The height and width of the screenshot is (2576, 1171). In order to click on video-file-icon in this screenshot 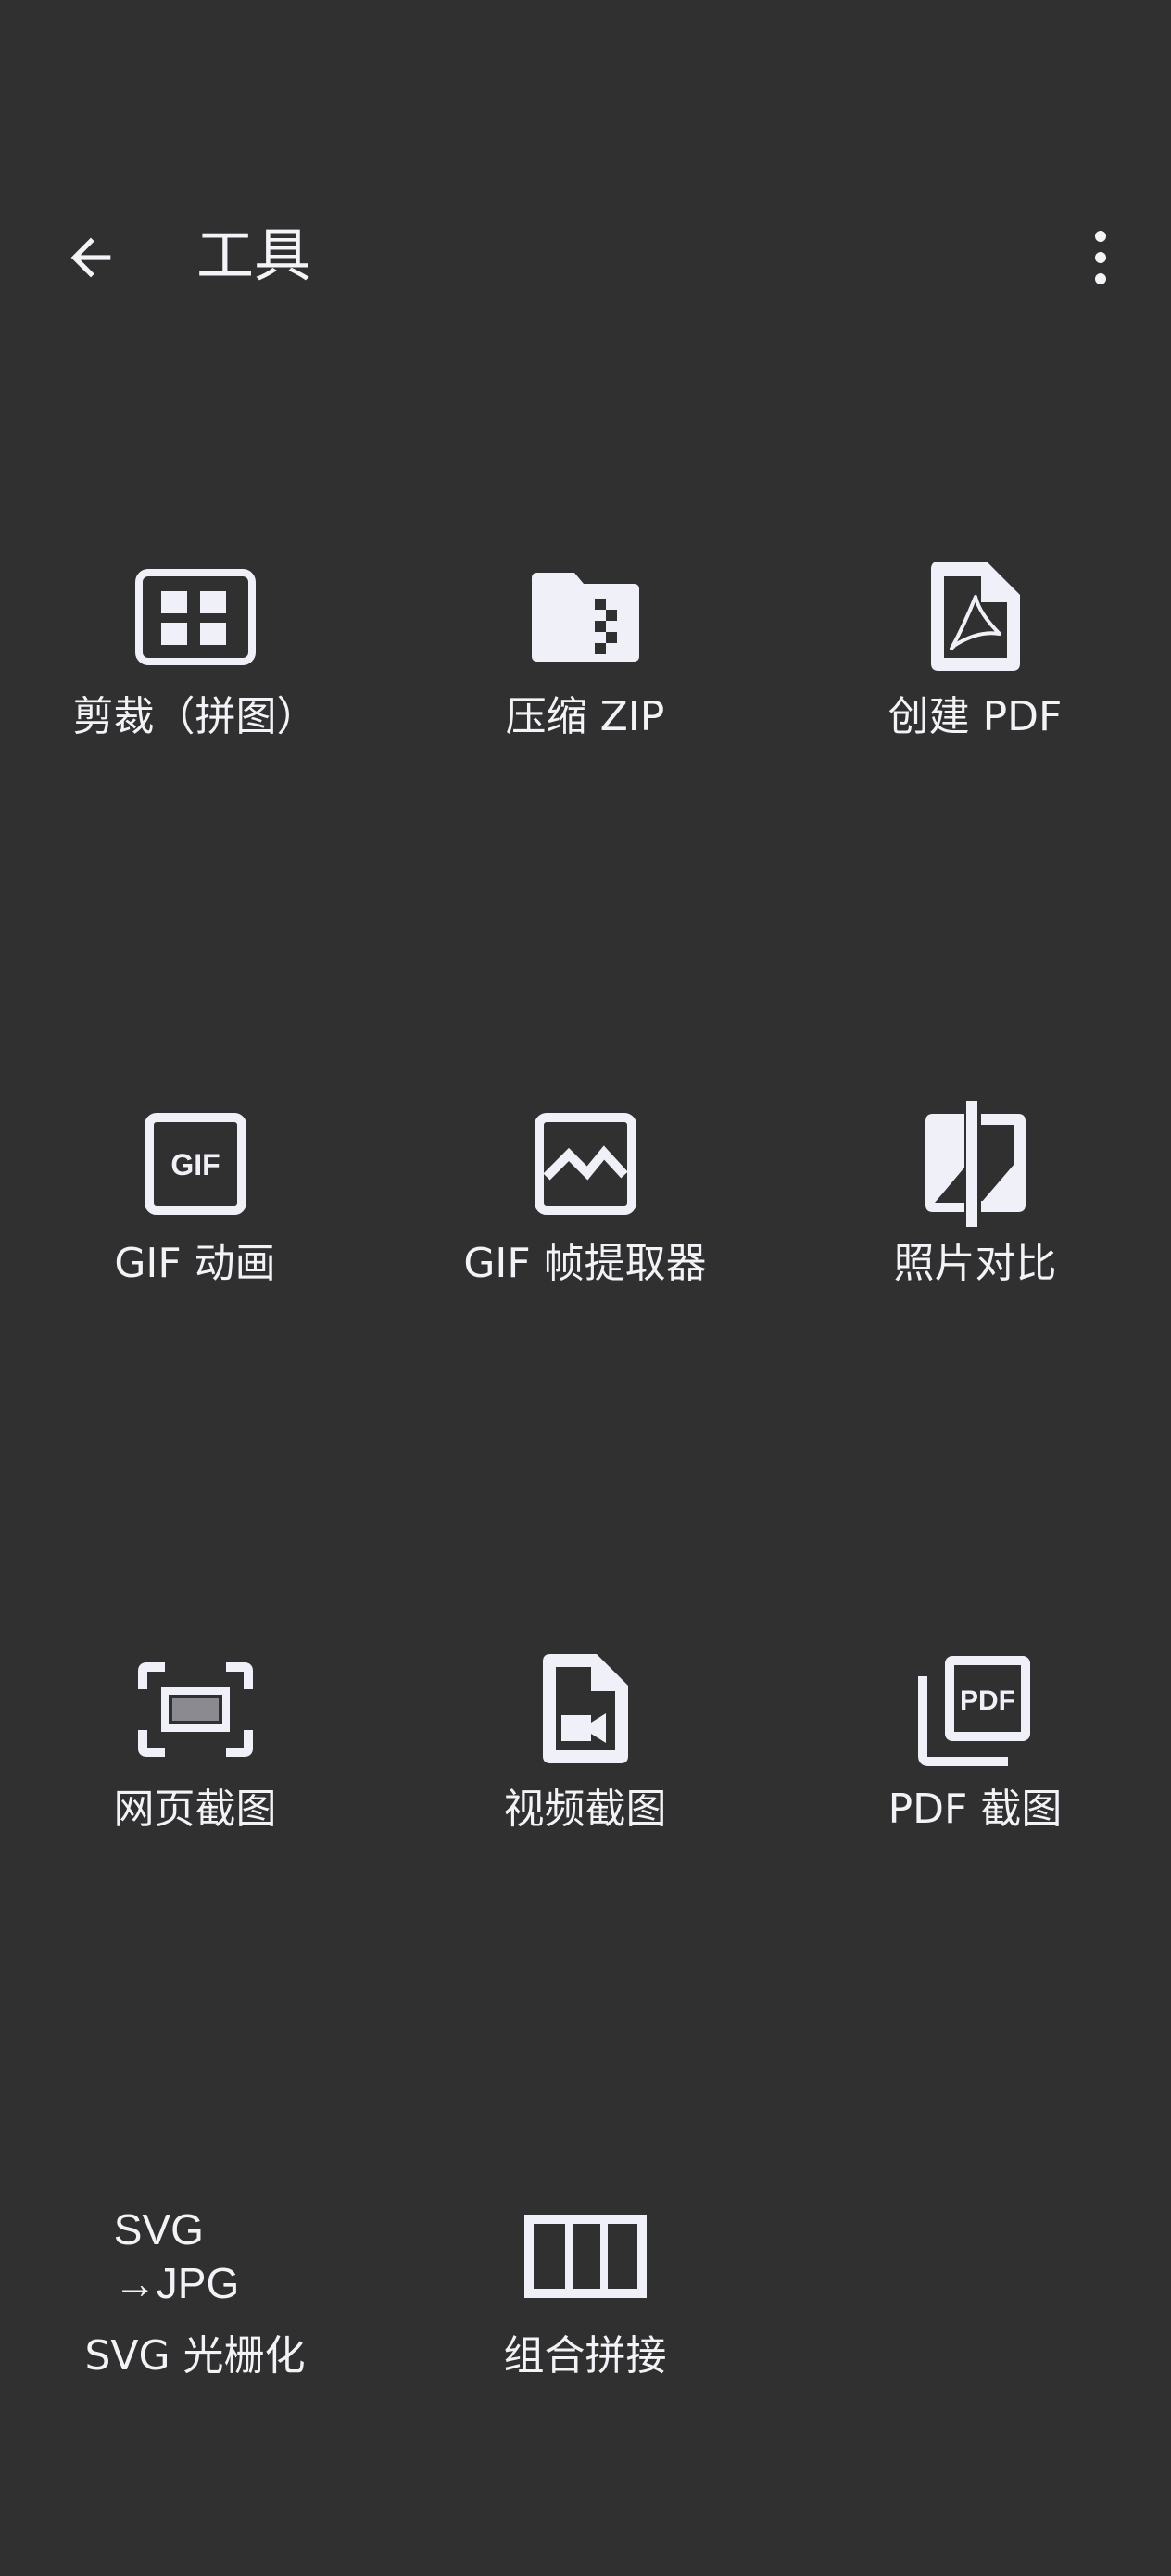, I will do `click(585, 1708)`.